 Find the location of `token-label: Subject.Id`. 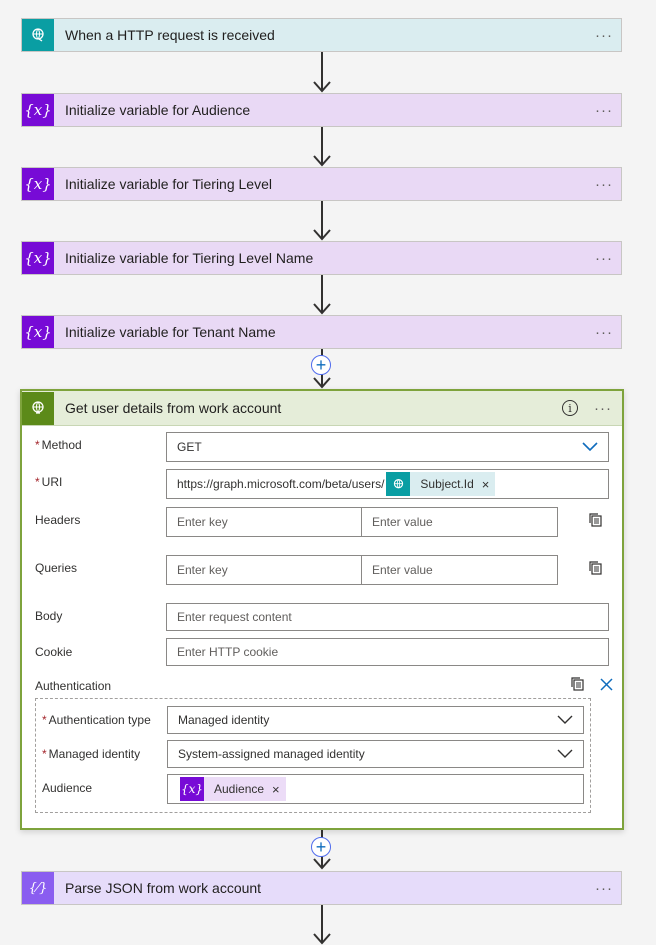

token-label: Subject.Id is located at coordinates (447, 484).